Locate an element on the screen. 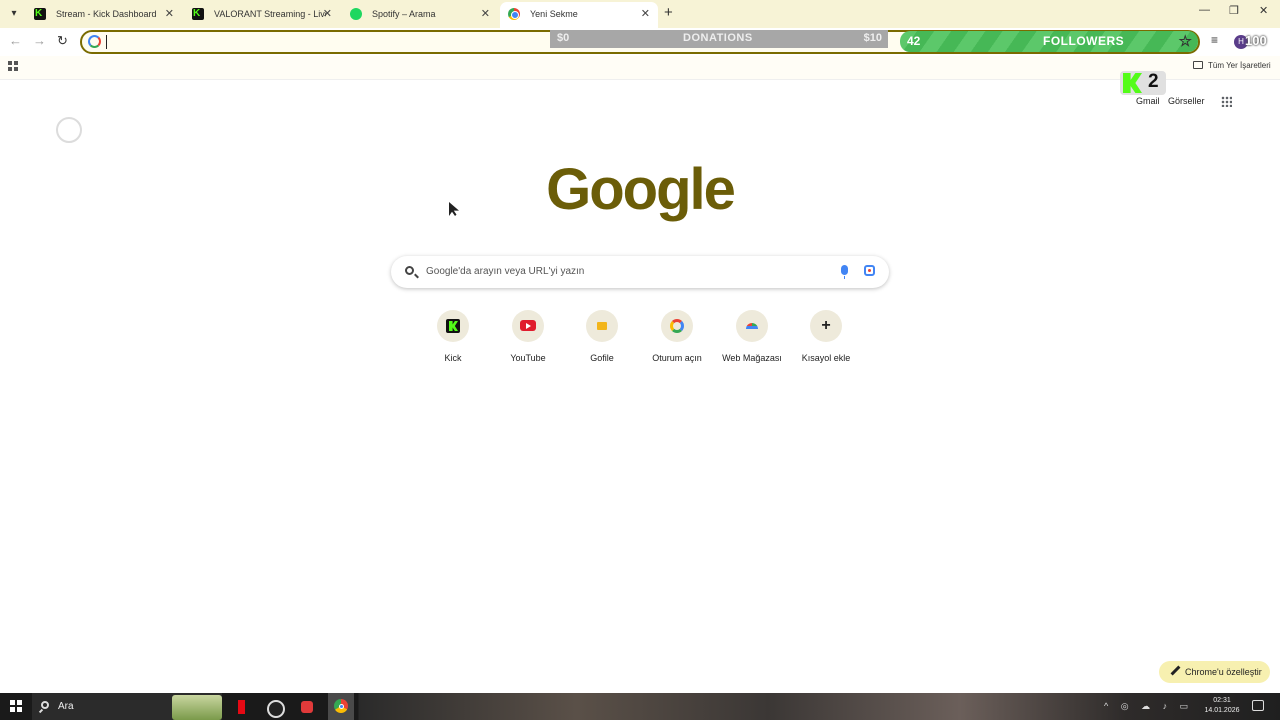 The image size is (1280, 720). shortcut-label: Oturum açın is located at coordinates (677, 358).